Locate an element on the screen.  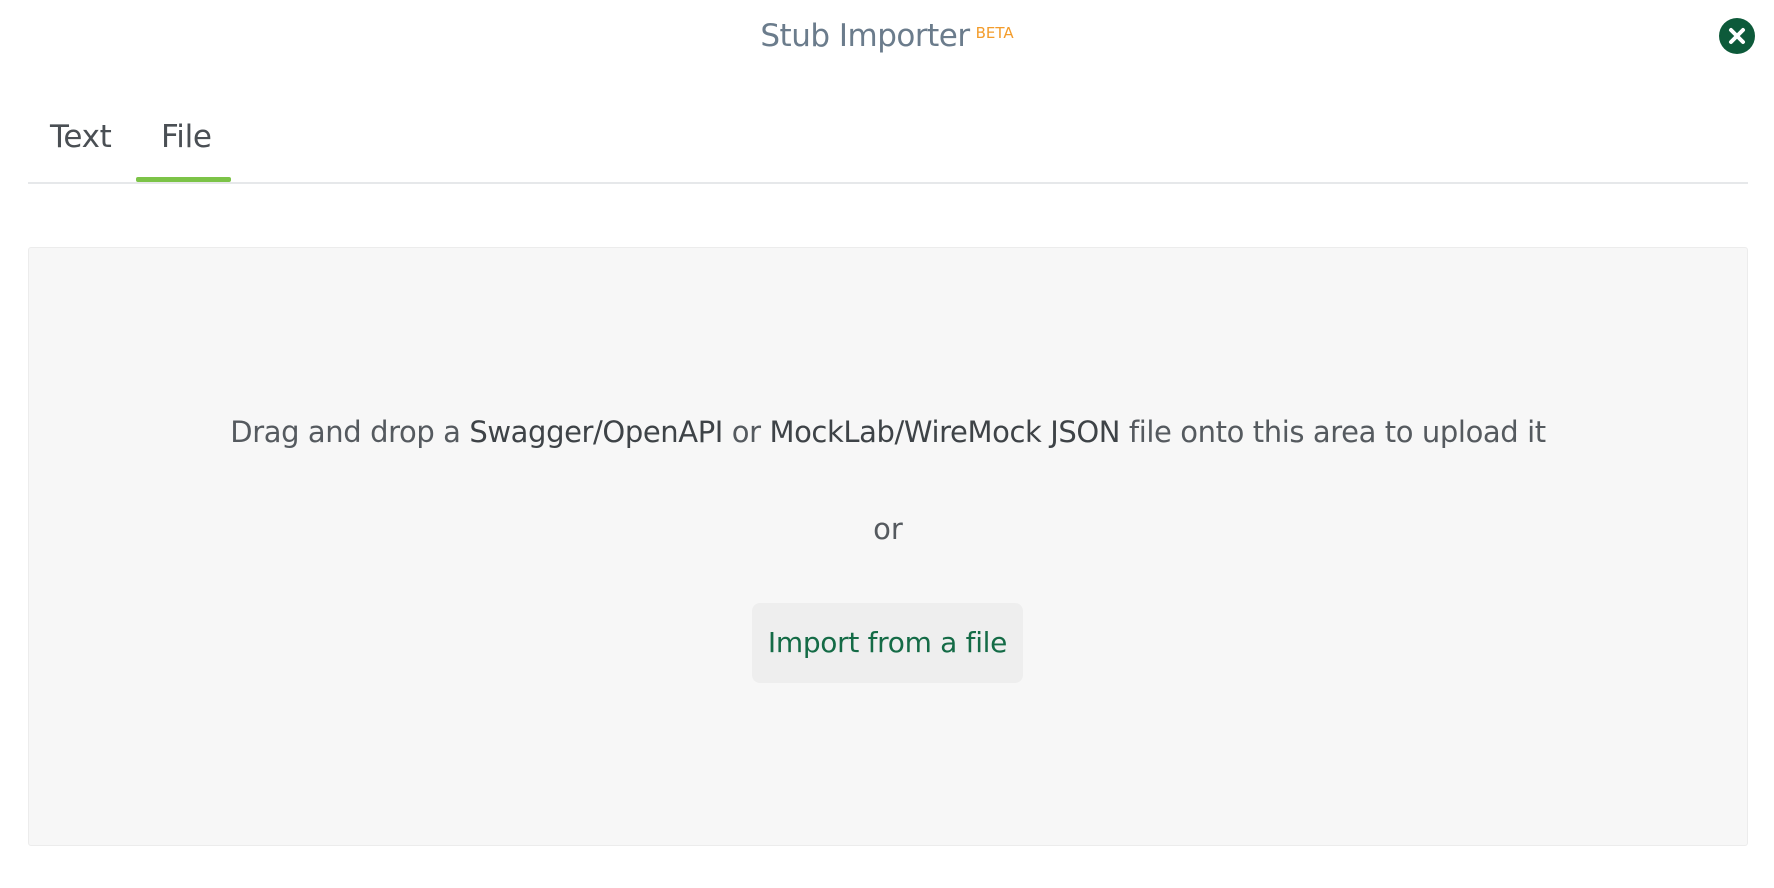
dialog-header: Stub Importer BETA is located at coordinates (887, 36).